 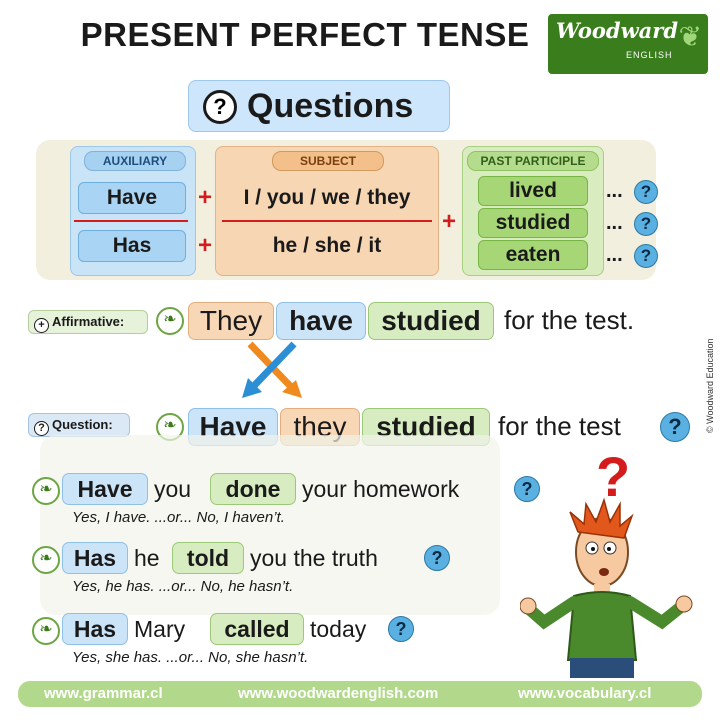 I want to click on subject-singular: he / she / it, so click(x=327, y=245).